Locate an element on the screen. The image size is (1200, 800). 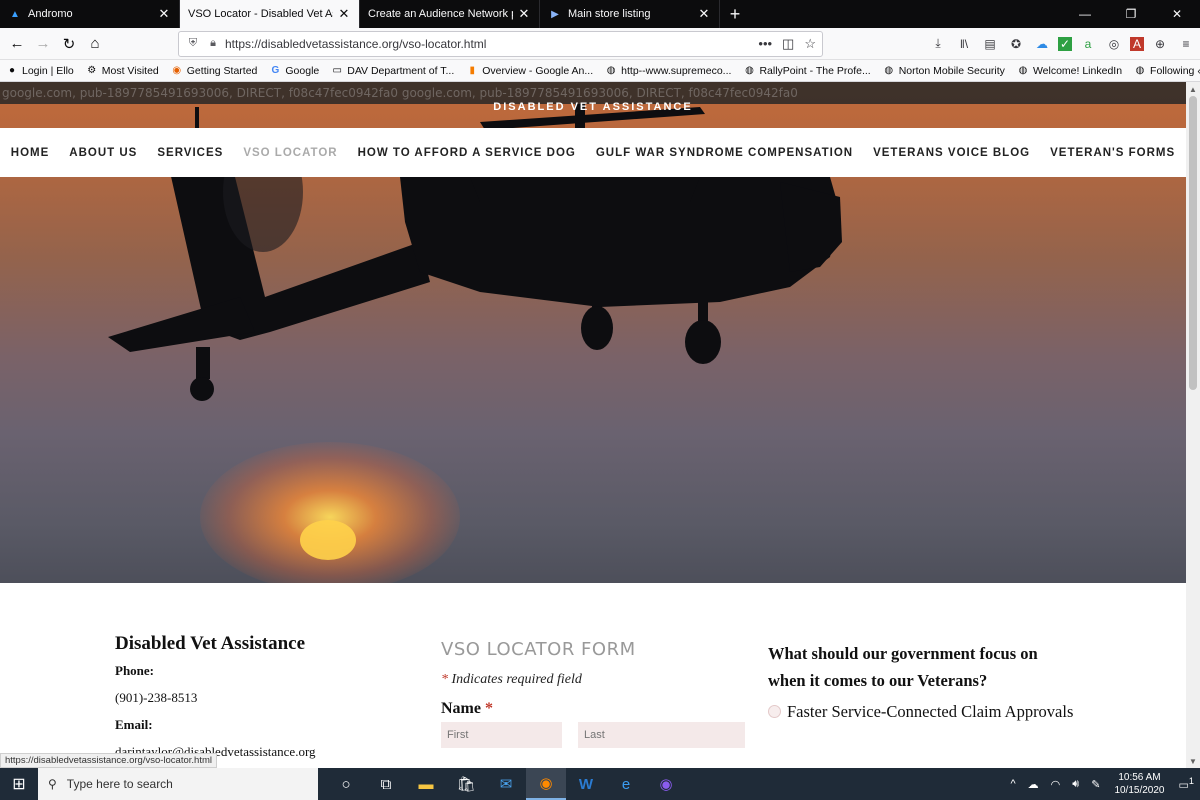
firefox-nightly-icon: ◉ is located at coordinates (666, 784).